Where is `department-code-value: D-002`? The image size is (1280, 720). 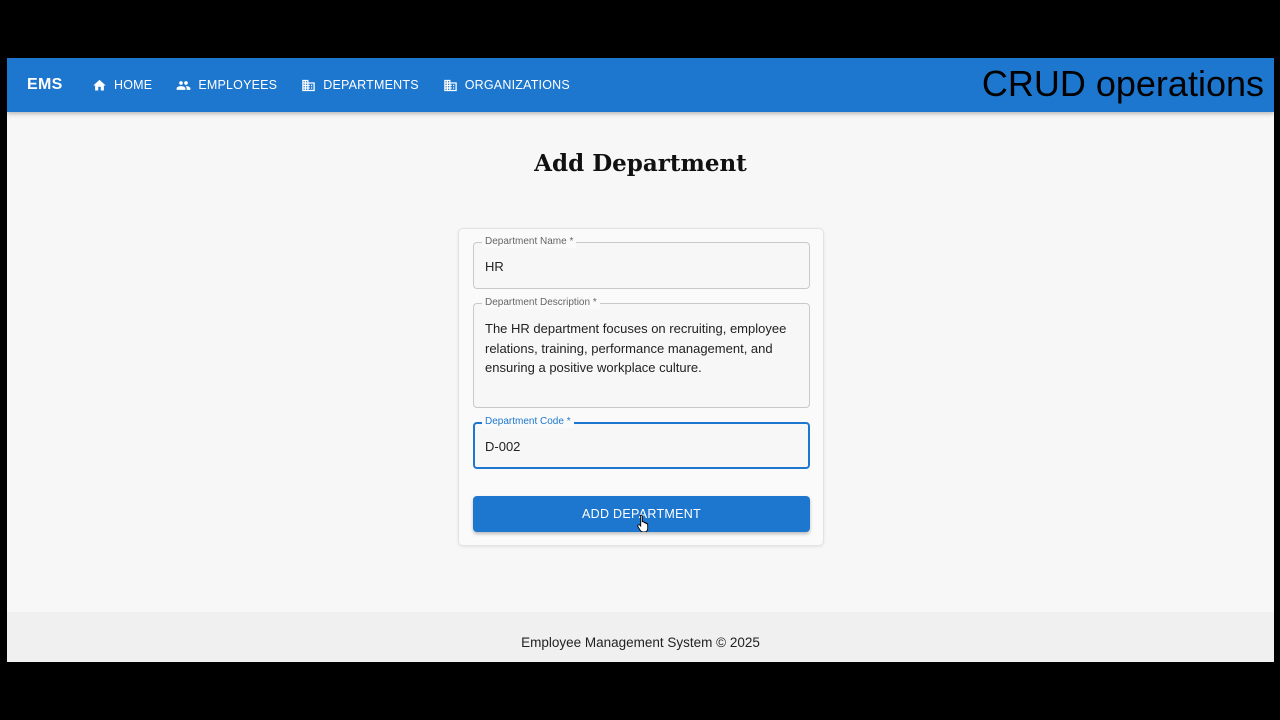 department-code-value: D-002 is located at coordinates (503, 446).